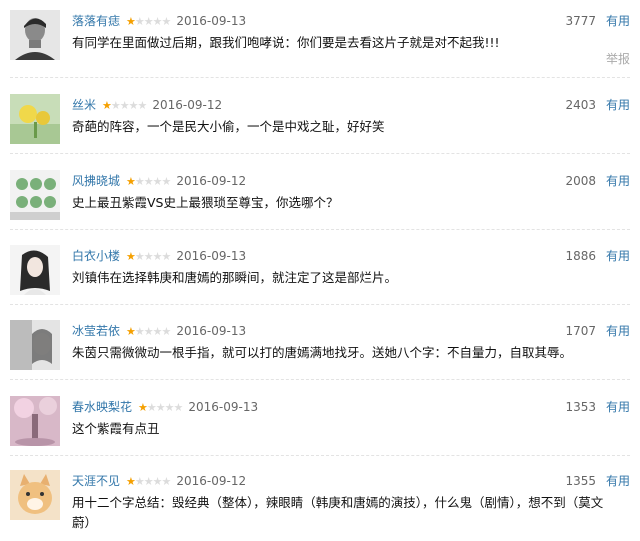  I want to click on comment-text: 刘镇伟在选择韩庚和唐嫣的那瞬间，就注定了这是部烂片。, so click(235, 277).